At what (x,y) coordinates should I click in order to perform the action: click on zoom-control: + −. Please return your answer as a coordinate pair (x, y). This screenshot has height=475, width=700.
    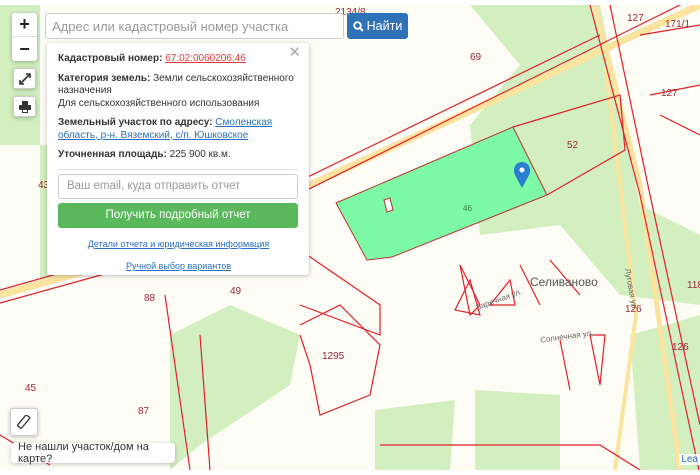
    Looking at the image, I should click on (24, 37).